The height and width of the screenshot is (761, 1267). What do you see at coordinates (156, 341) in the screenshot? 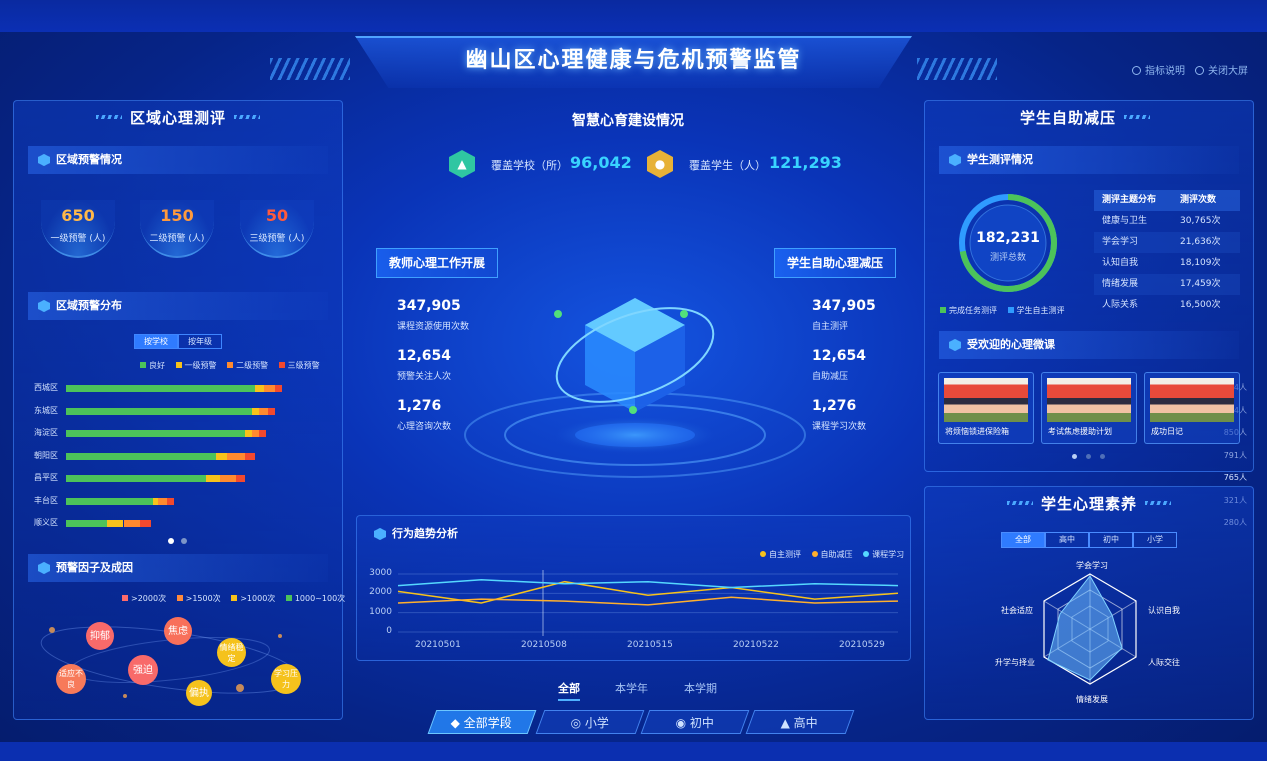
I see `toggle-by-school: 按学校` at bounding box center [156, 341].